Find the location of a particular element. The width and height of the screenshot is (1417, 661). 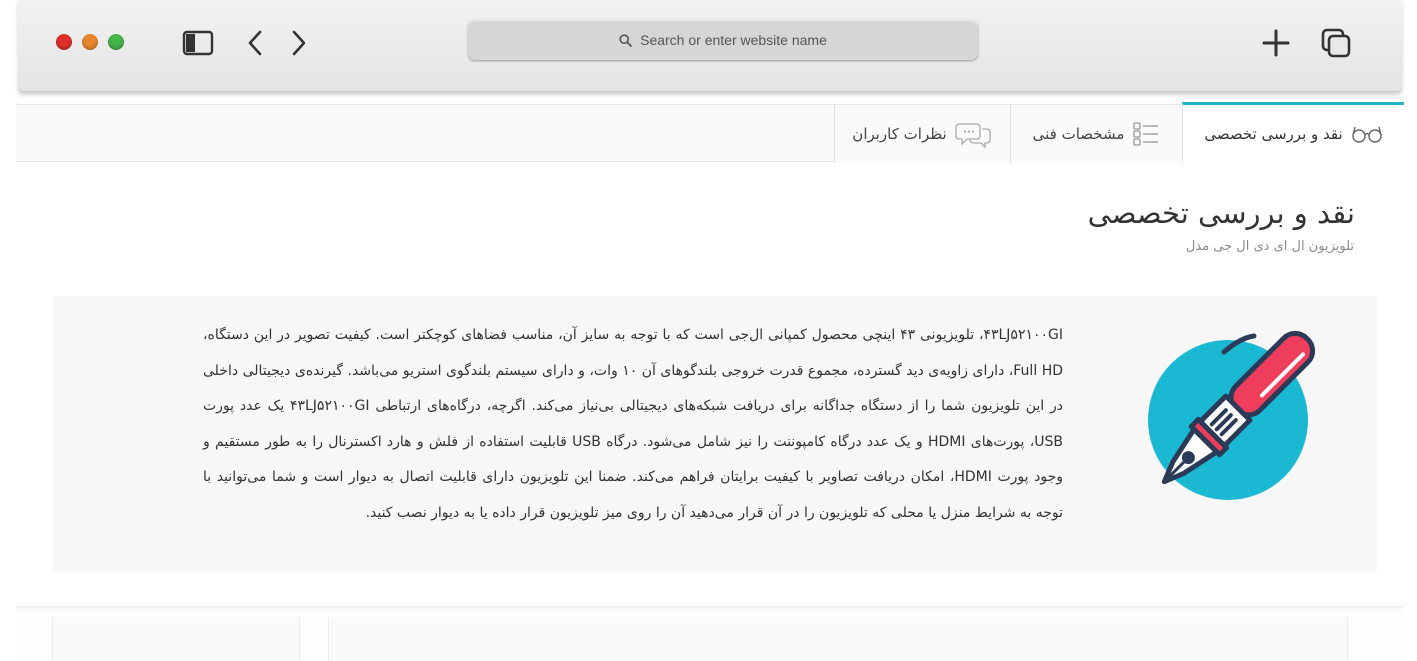

next-section-preview is located at coordinates (710, 633).